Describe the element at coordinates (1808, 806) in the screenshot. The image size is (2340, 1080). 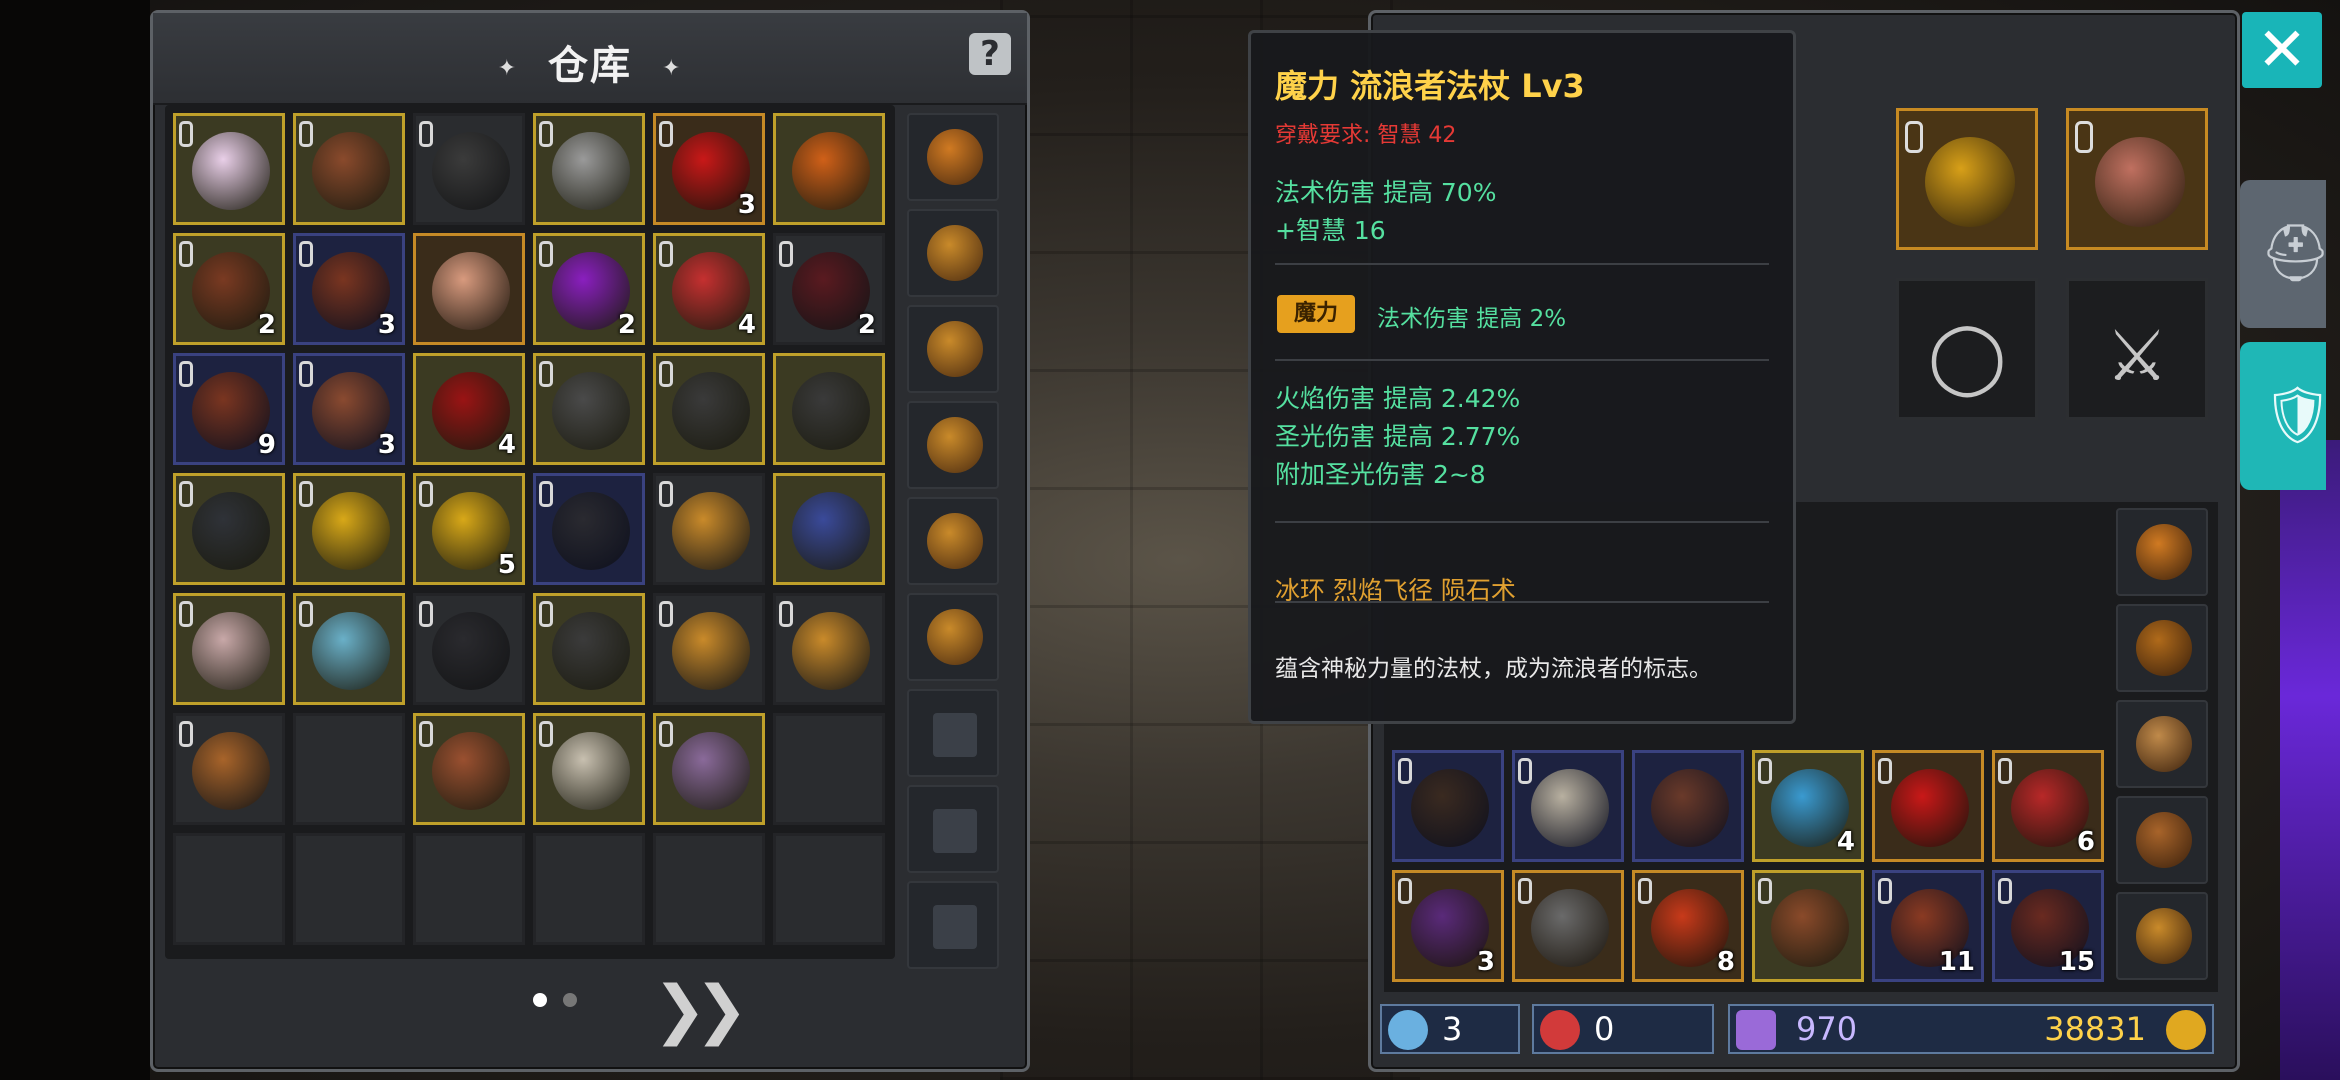
I see `inventory-slot: 4` at that location.